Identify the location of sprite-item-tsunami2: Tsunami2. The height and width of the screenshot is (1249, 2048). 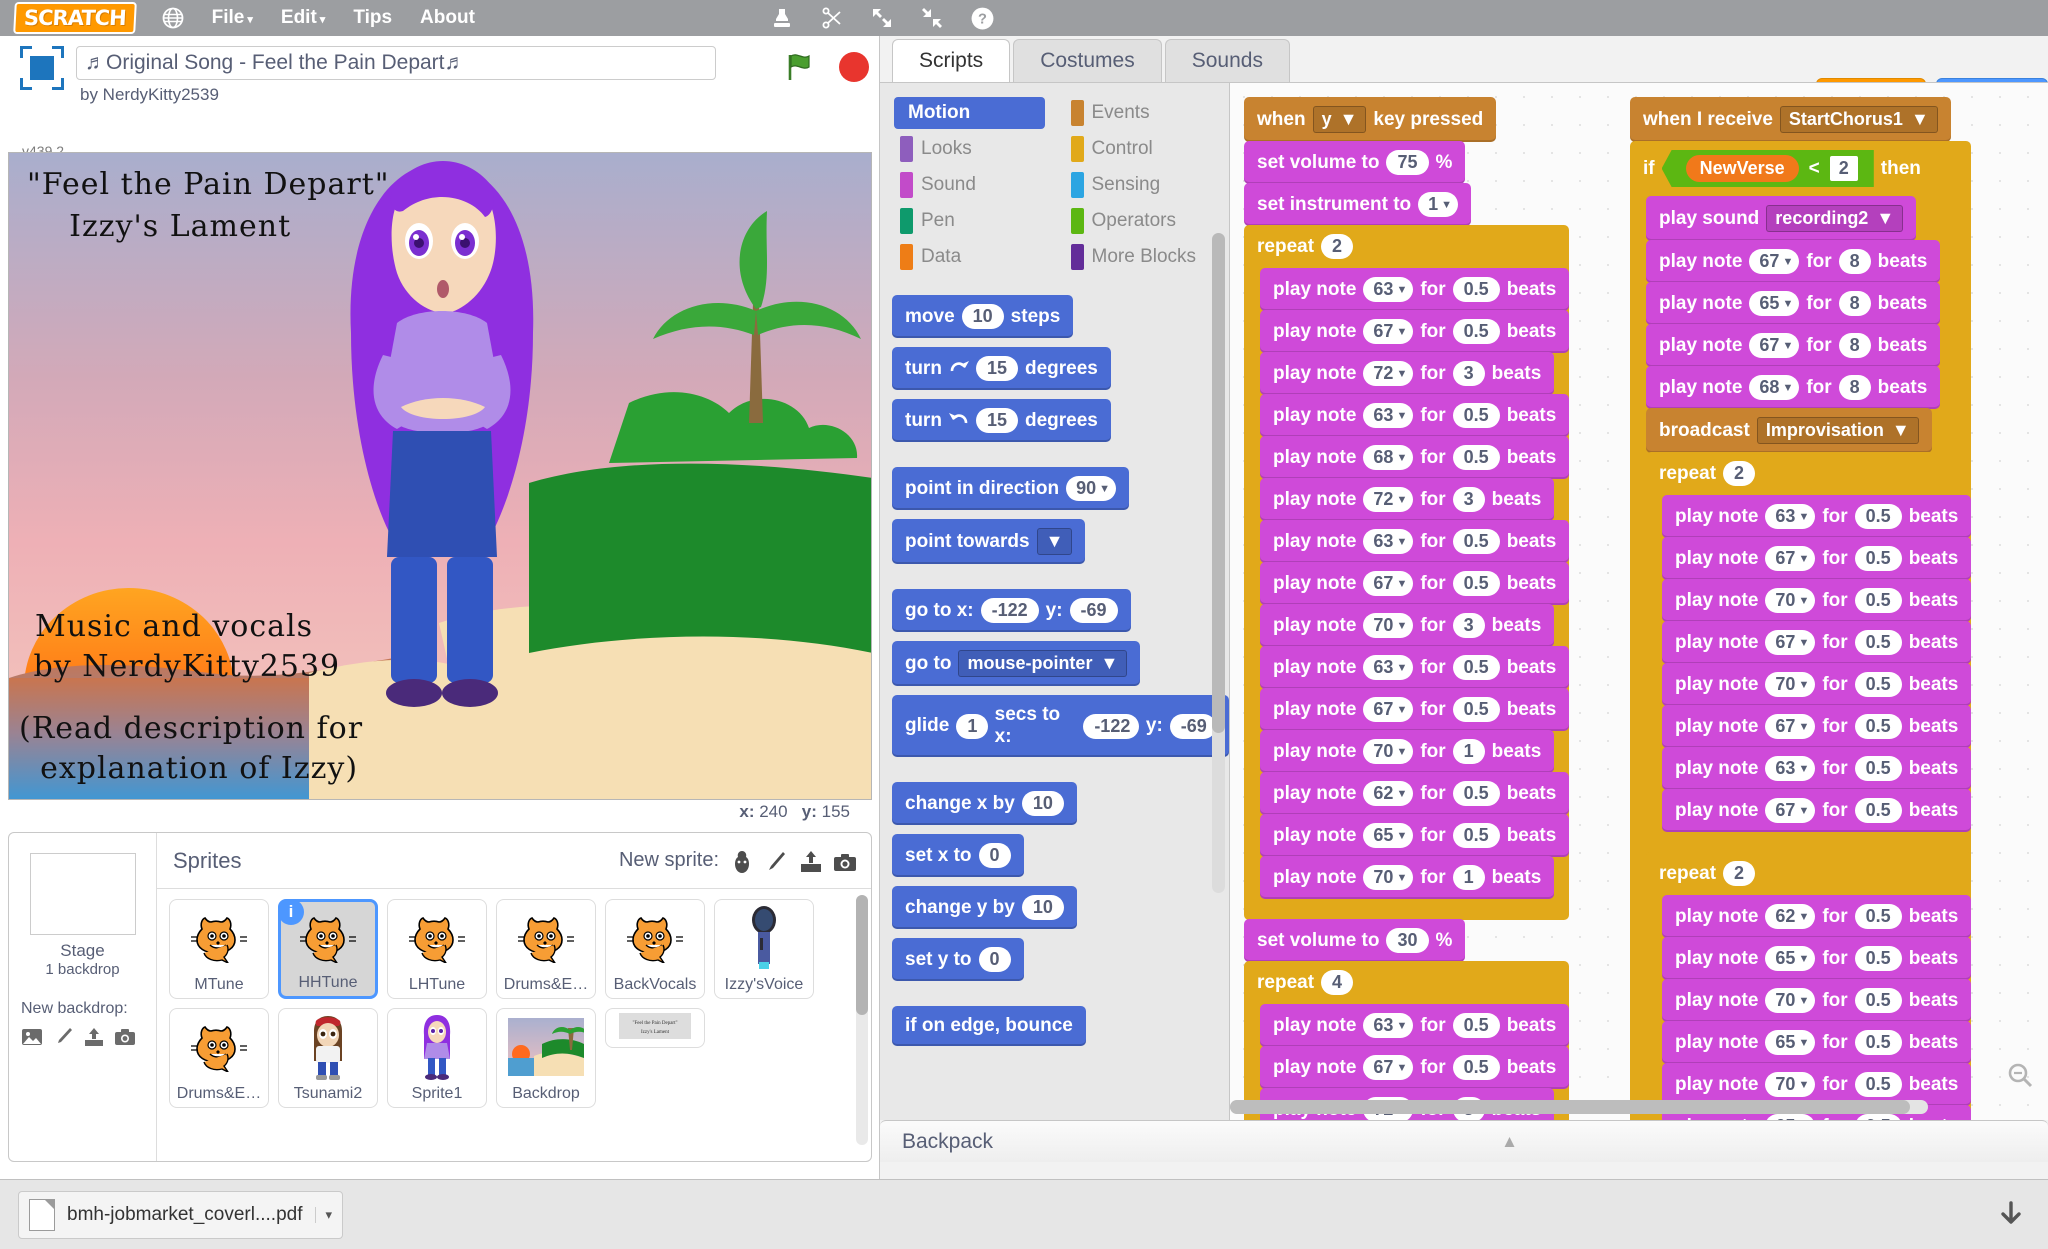
(328, 1058).